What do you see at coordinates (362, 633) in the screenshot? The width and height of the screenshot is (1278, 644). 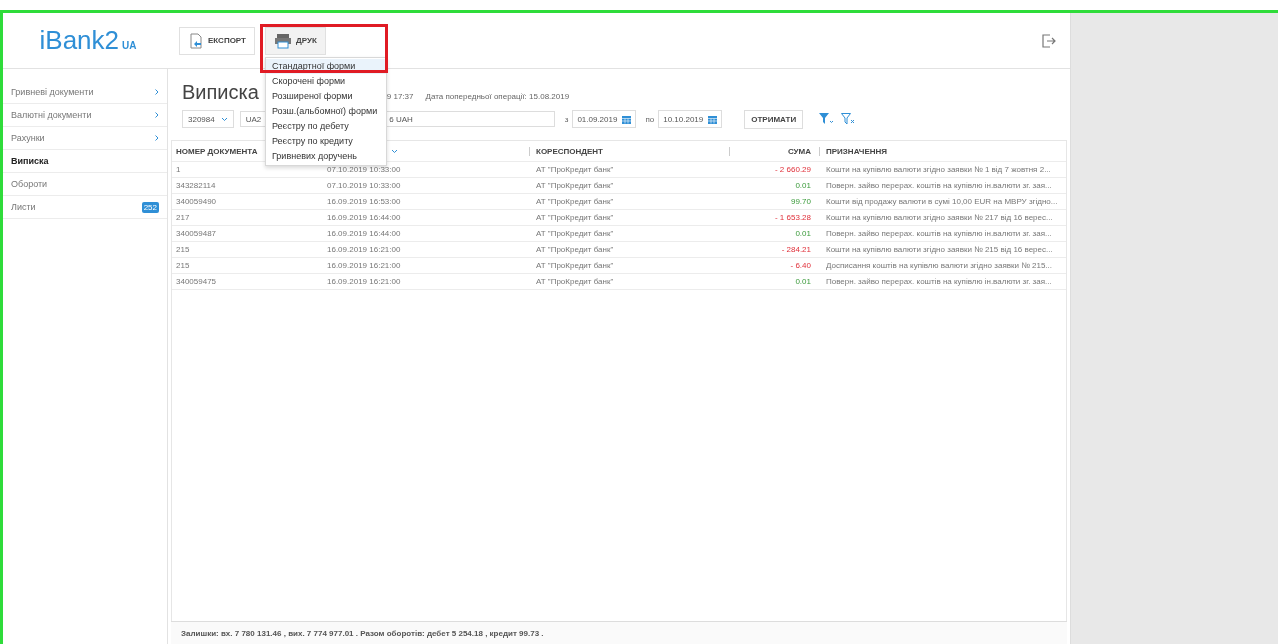 I see `totals-text: Залишки: вх. 7 780 131.46 , вих. 7 774 977.01 . Разом оборотів: дебет 5 254.18 , кредит 99.73 .` at bounding box center [362, 633].